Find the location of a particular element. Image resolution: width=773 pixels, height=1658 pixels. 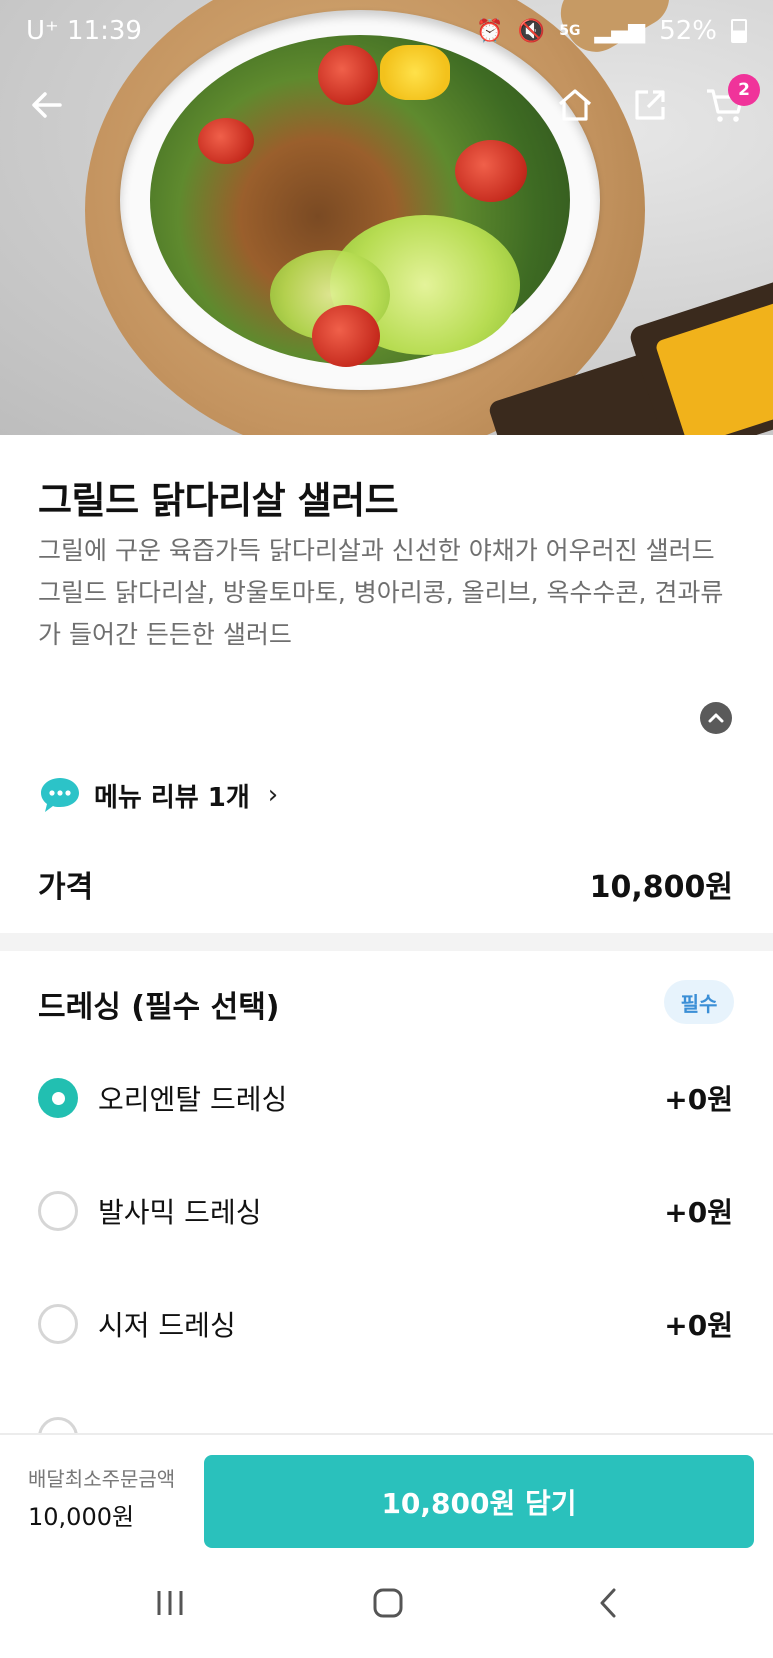

cart-count-badge: 2 is located at coordinates (744, 90).